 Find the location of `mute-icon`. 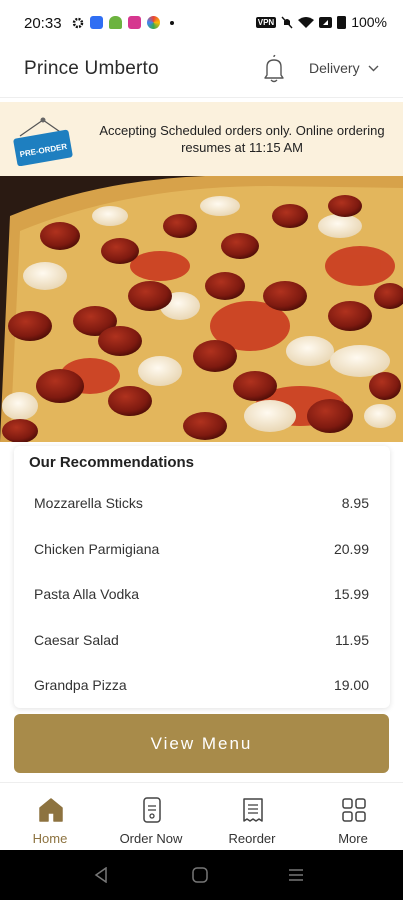

mute-icon is located at coordinates (287, 22).